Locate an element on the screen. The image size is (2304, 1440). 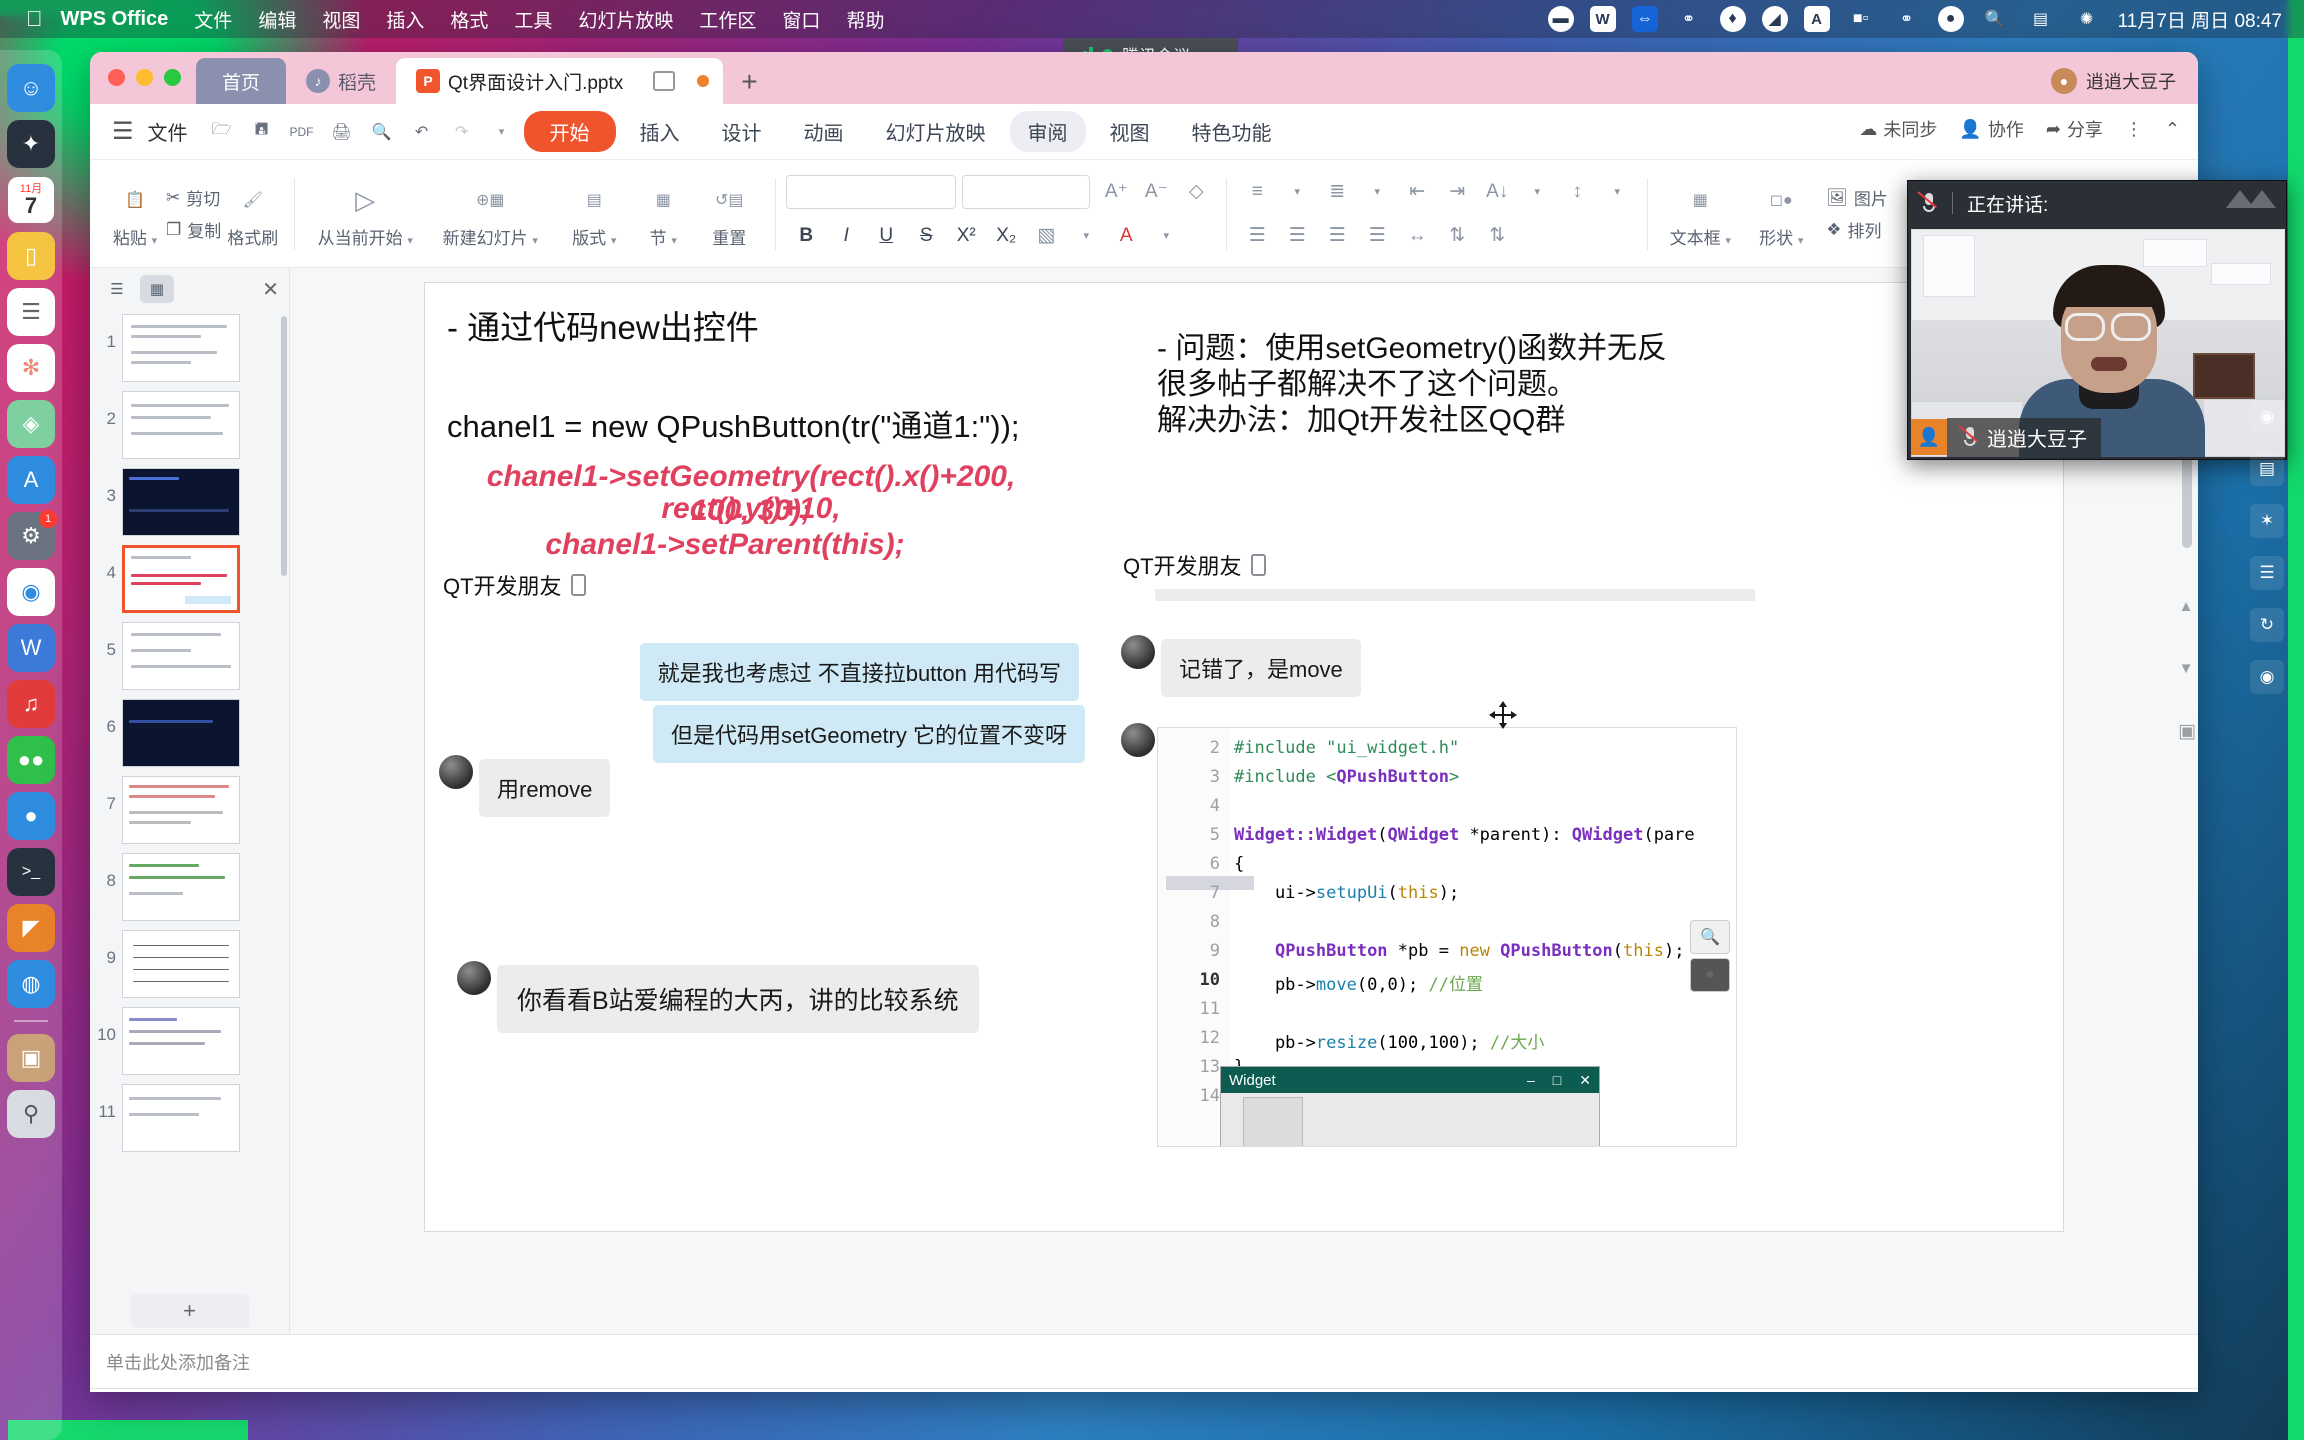
dock-item-system-preferences: ⚙ 1 is located at coordinates (32, 535).